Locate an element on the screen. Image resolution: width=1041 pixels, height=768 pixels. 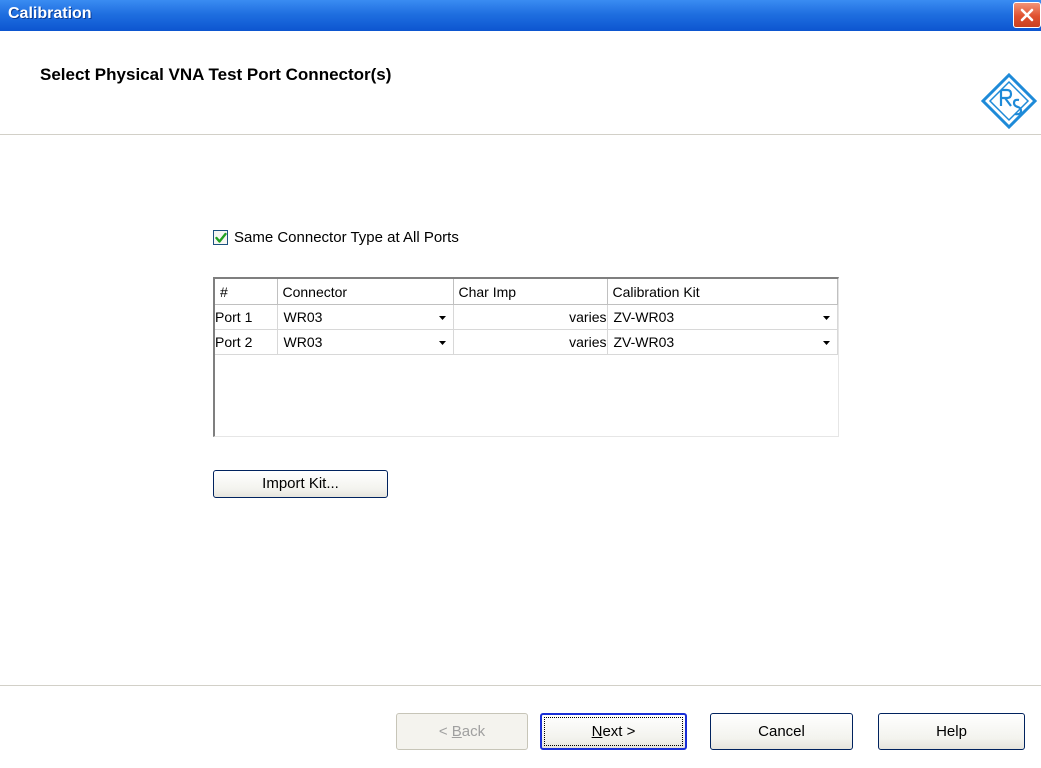
back-prefix: < is located at coordinates (445, 731).